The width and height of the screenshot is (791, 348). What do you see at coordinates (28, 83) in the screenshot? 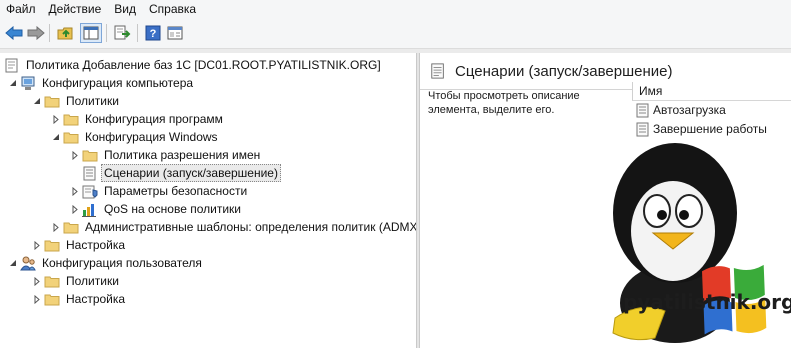
I see `computer-icon` at bounding box center [28, 83].